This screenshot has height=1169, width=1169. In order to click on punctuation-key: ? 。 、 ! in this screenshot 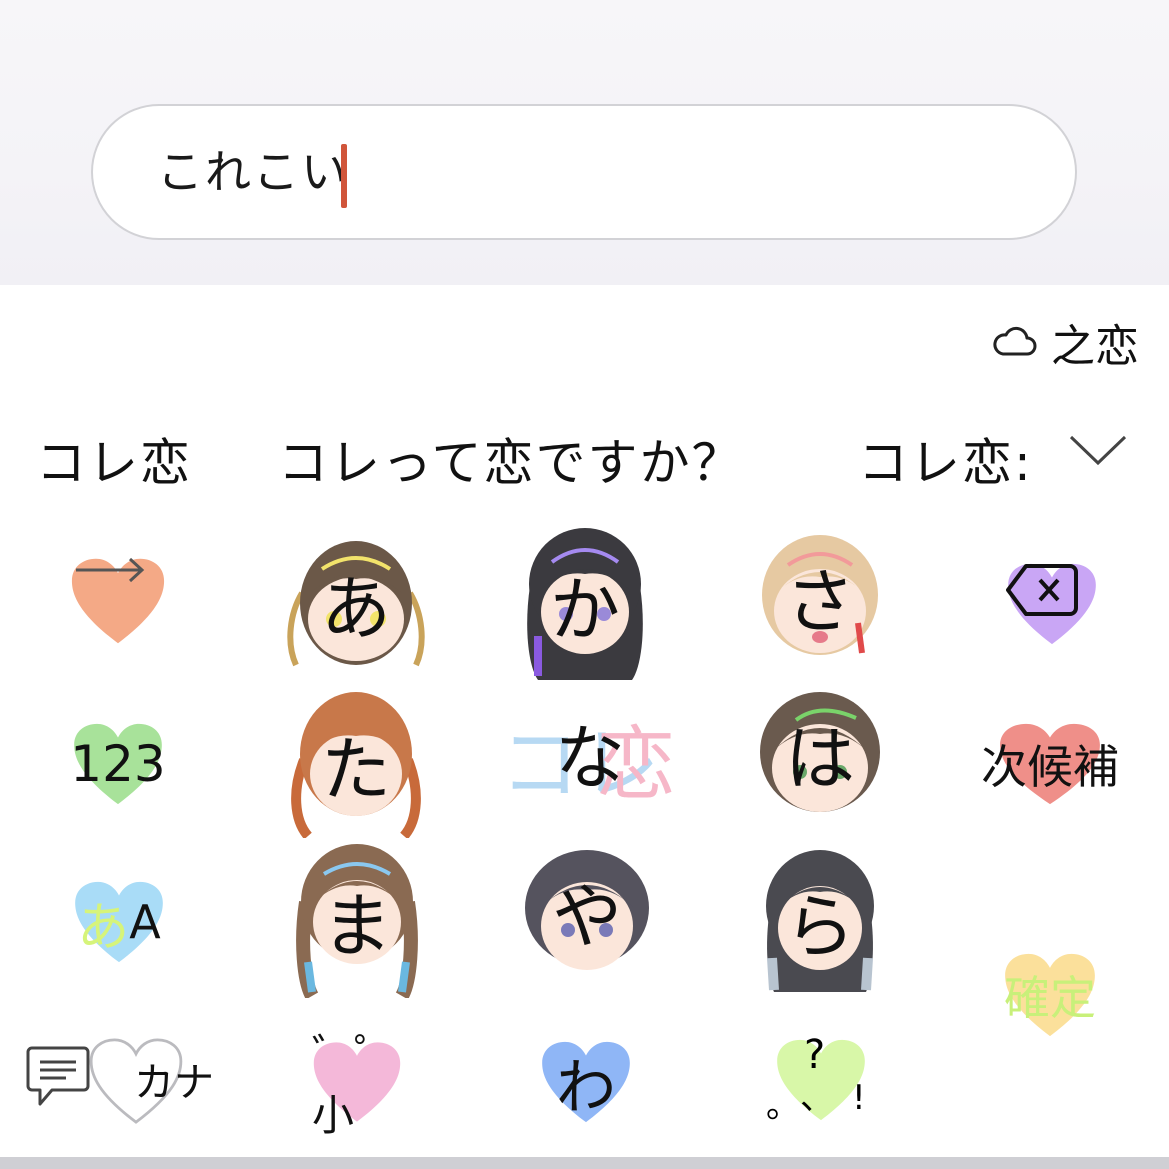, I will do `click(817, 1079)`.